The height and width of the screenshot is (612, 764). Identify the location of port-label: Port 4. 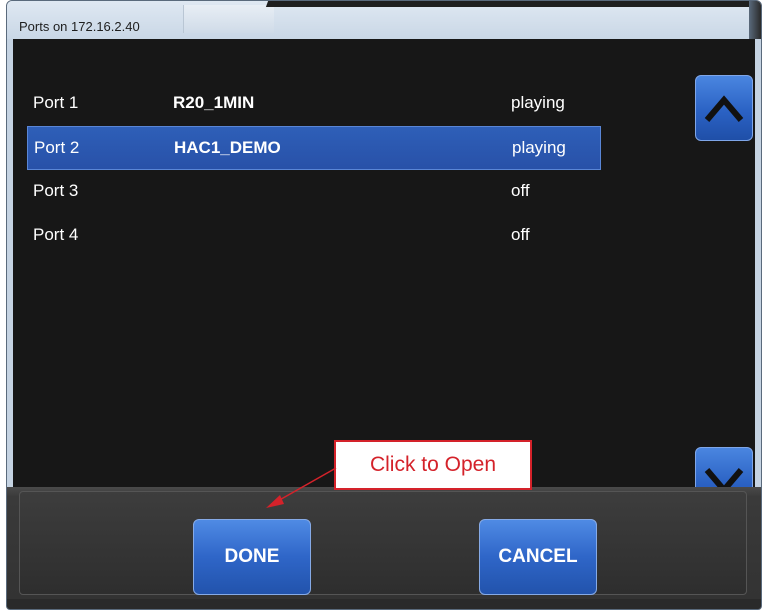
(56, 234).